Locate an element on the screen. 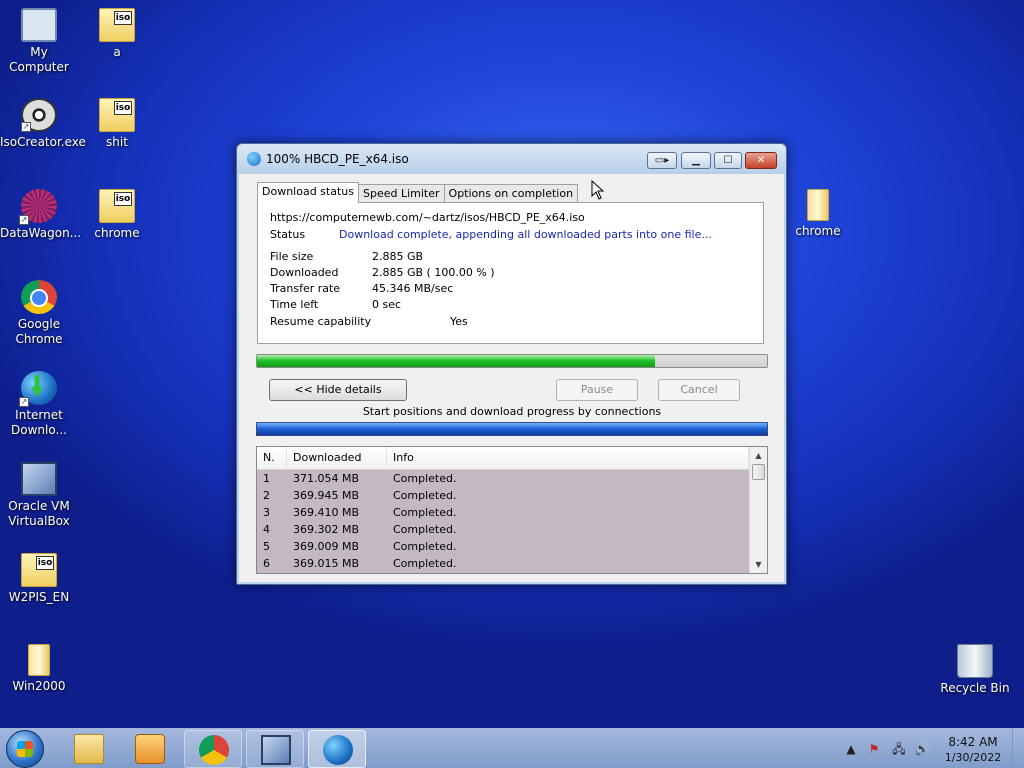 The image size is (1024, 768). desktop-icon-label: Recycle Bin is located at coordinates (975, 688).